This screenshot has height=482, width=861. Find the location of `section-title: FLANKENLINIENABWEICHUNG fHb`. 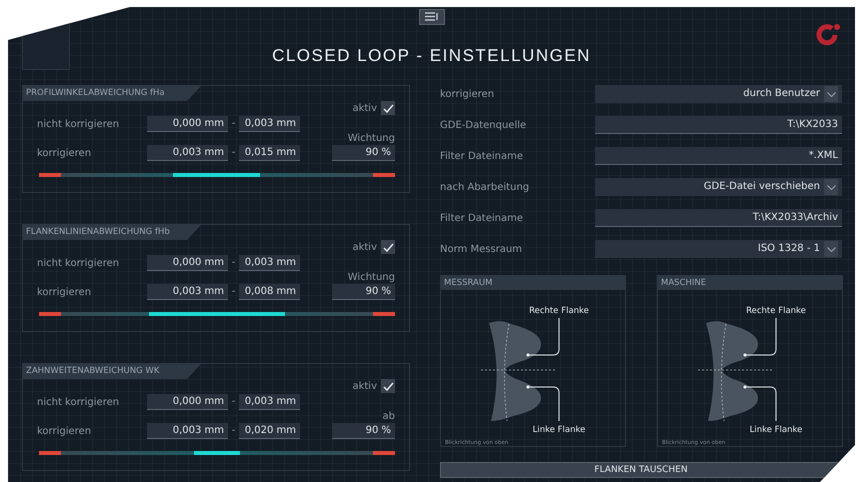

section-title: FLANKENLINIENABWEICHUNG fHb is located at coordinates (112, 232).